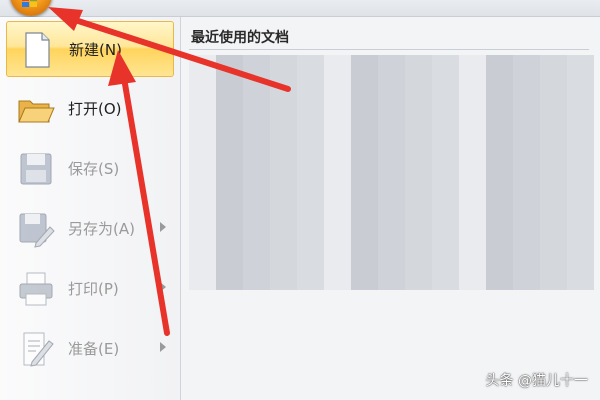  Describe the element at coordinates (36, 289) in the screenshot. I see `printer-icon` at that location.